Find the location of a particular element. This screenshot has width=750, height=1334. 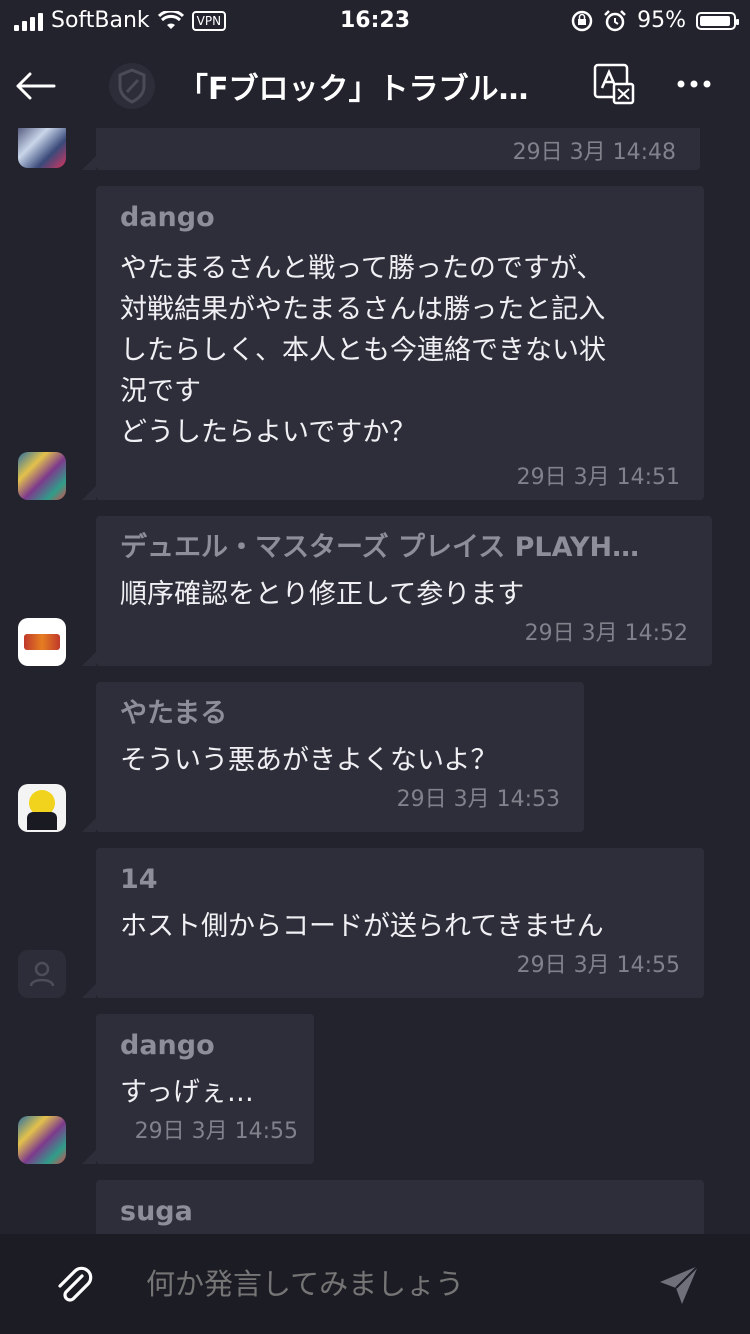

message-item: 29日 3月 14:48 is located at coordinates (375, 151).